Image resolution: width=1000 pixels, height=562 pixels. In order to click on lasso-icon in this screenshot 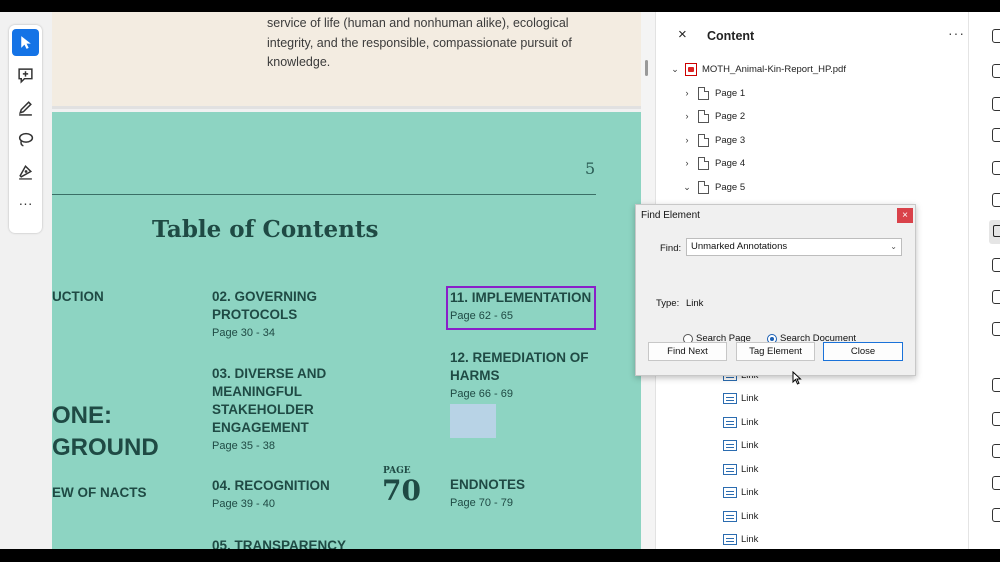, I will do `click(26, 139)`.